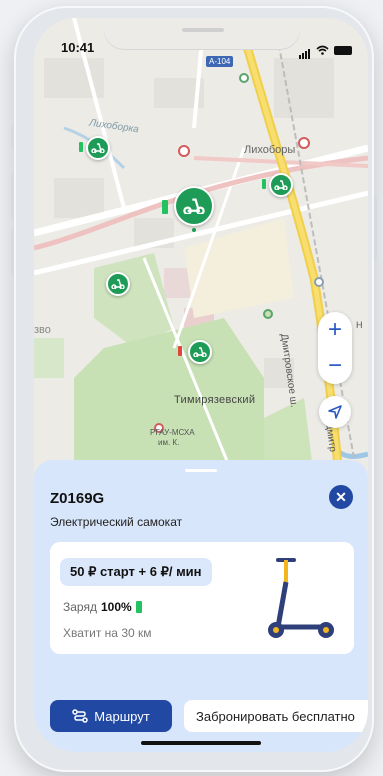 The height and width of the screenshot is (776, 383). I want to click on book-button-label: Забронировать бесплатно, so click(275, 716).